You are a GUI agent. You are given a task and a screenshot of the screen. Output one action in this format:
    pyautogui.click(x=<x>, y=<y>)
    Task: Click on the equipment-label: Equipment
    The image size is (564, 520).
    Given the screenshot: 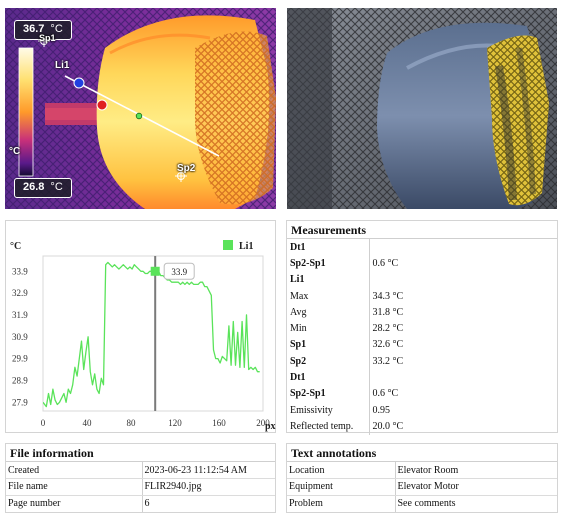 What is the action you would take?
    pyautogui.click(x=341, y=487)
    